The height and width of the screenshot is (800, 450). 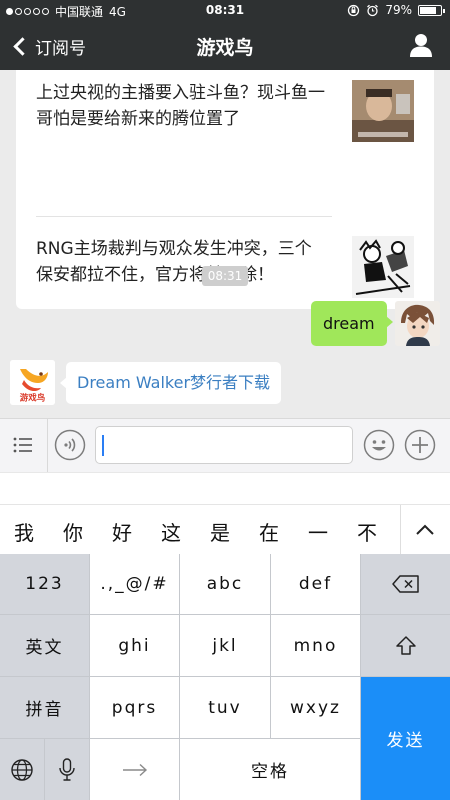 I want to click on send-key: 发送, so click(x=405, y=738).